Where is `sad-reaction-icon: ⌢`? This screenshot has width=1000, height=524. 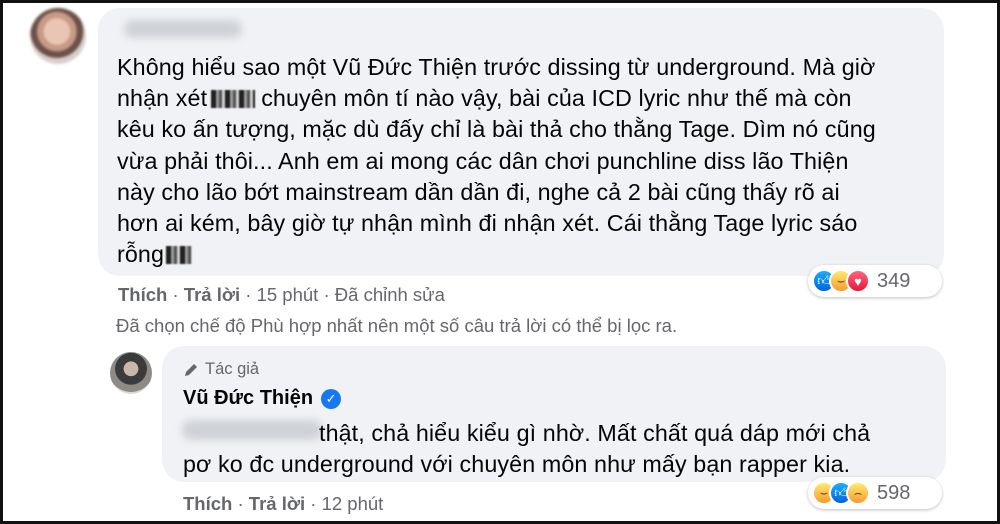
sad-reaction-icon: ⌢ is located at coordinates (858, 493).